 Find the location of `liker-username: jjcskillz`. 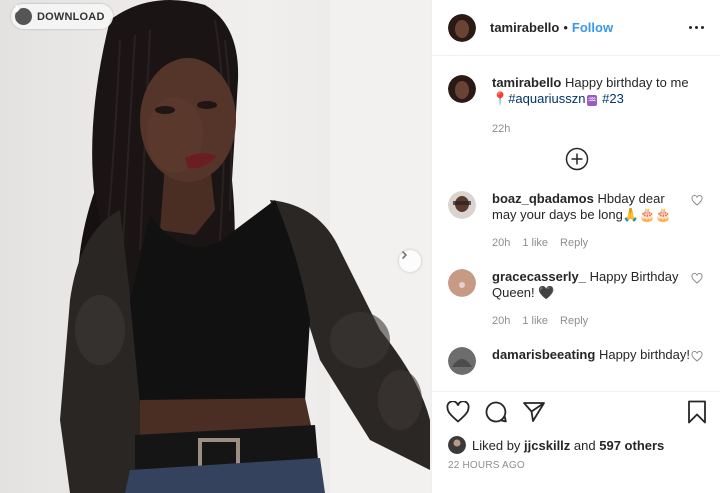

liker-username: jjcskillz is located at coordinates (547, 445).